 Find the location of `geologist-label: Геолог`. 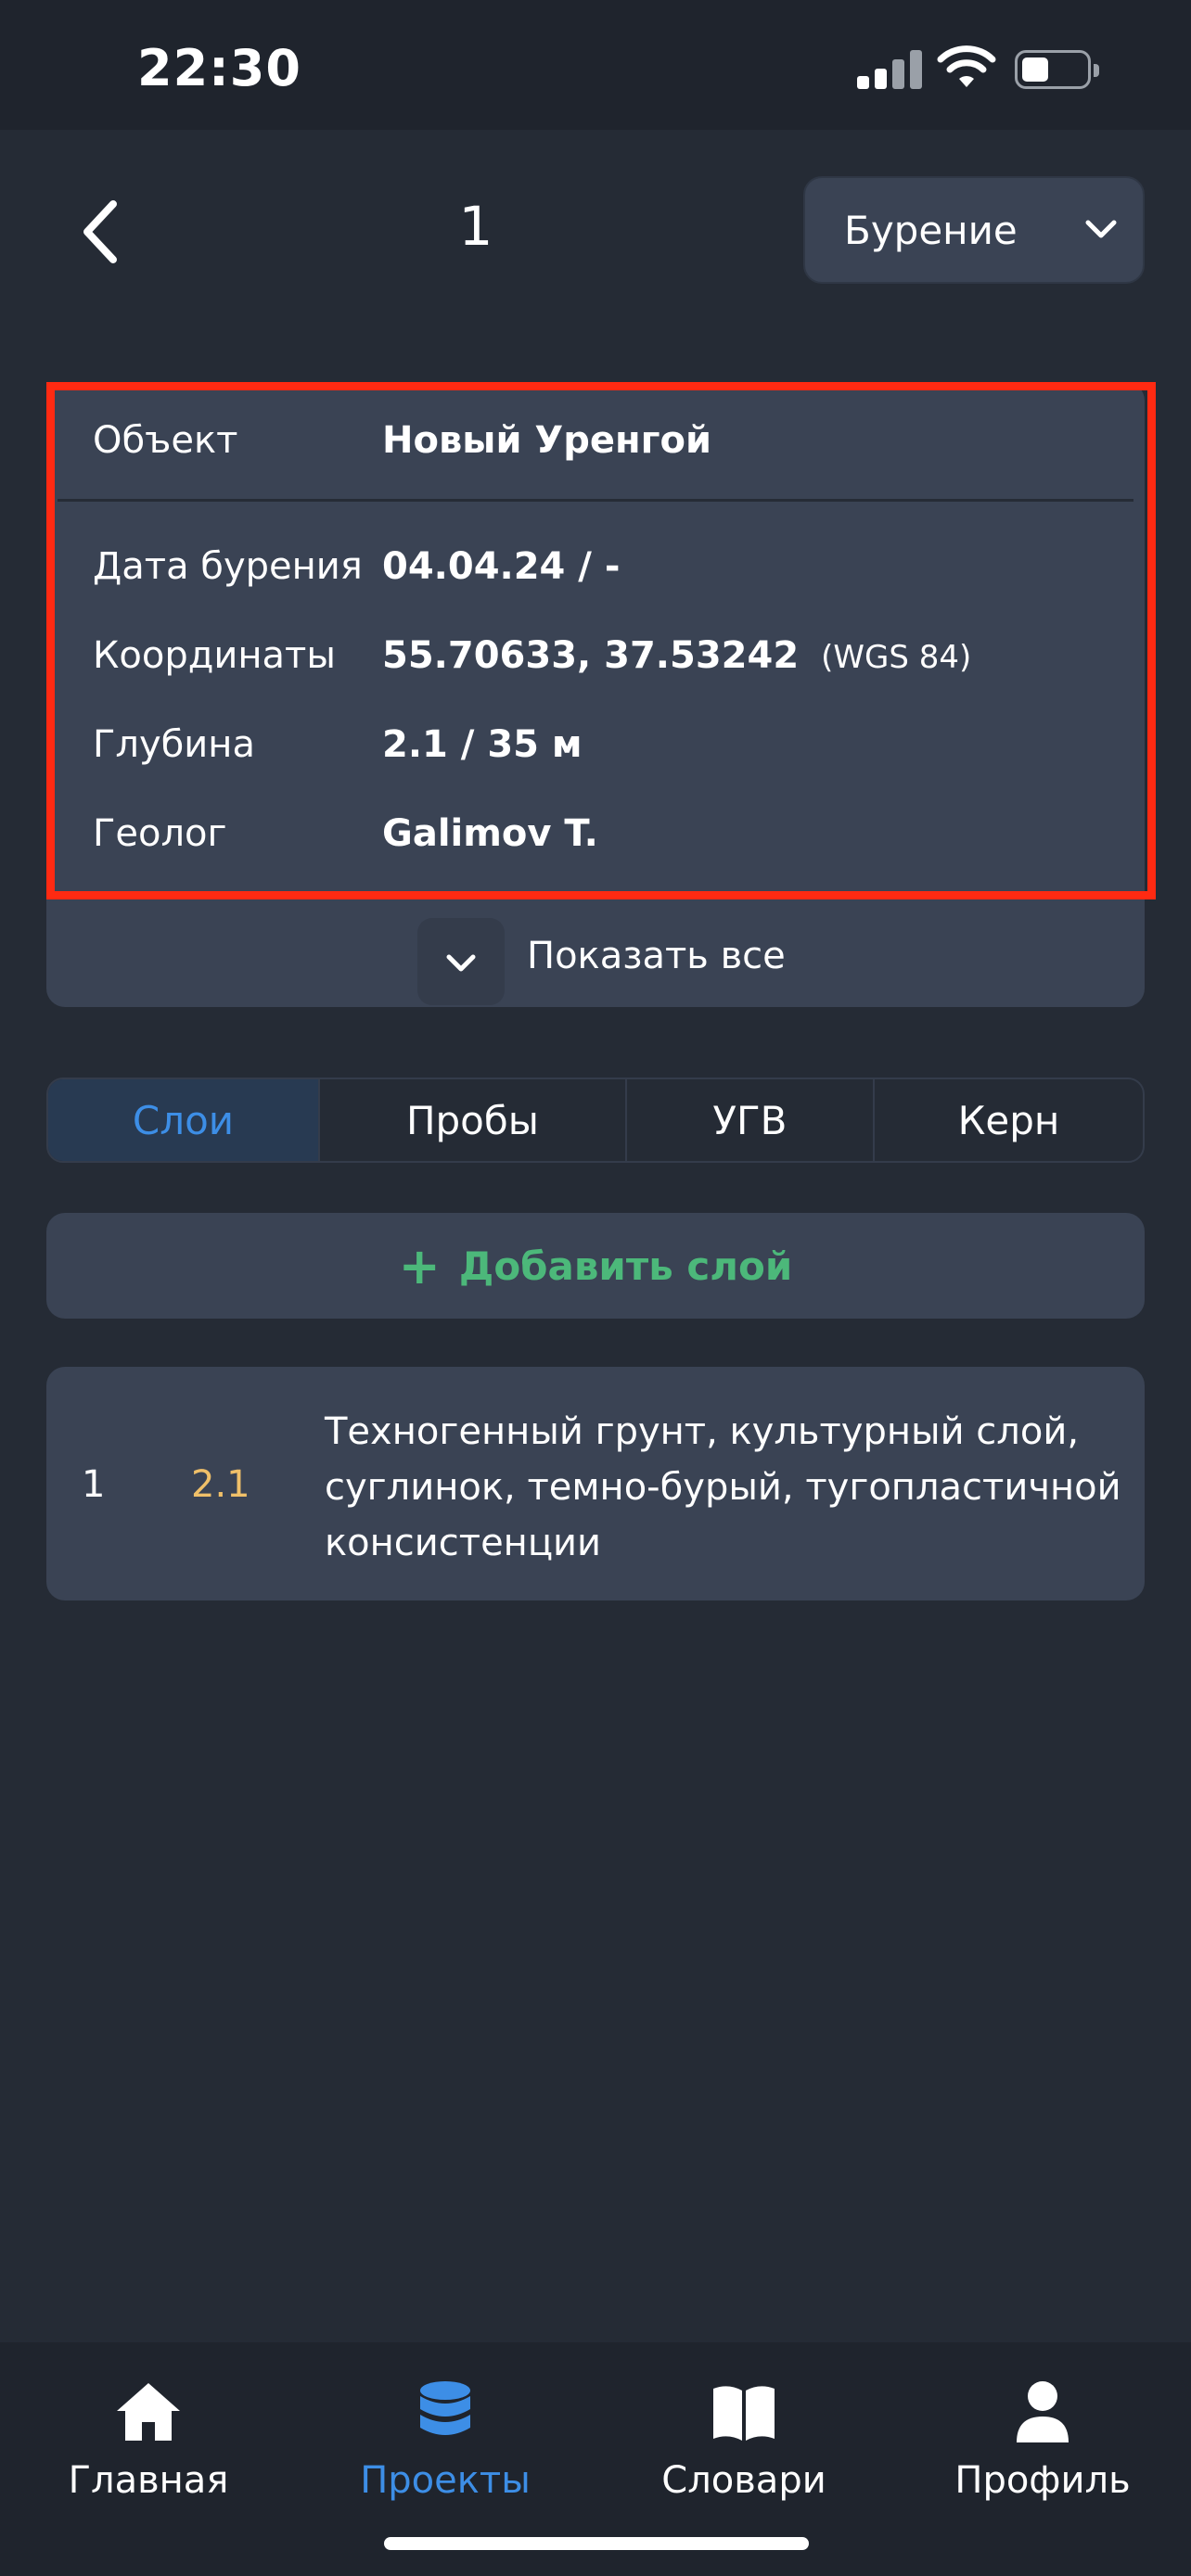

geologist-label: Геолог is located at coordinates (160, 833).